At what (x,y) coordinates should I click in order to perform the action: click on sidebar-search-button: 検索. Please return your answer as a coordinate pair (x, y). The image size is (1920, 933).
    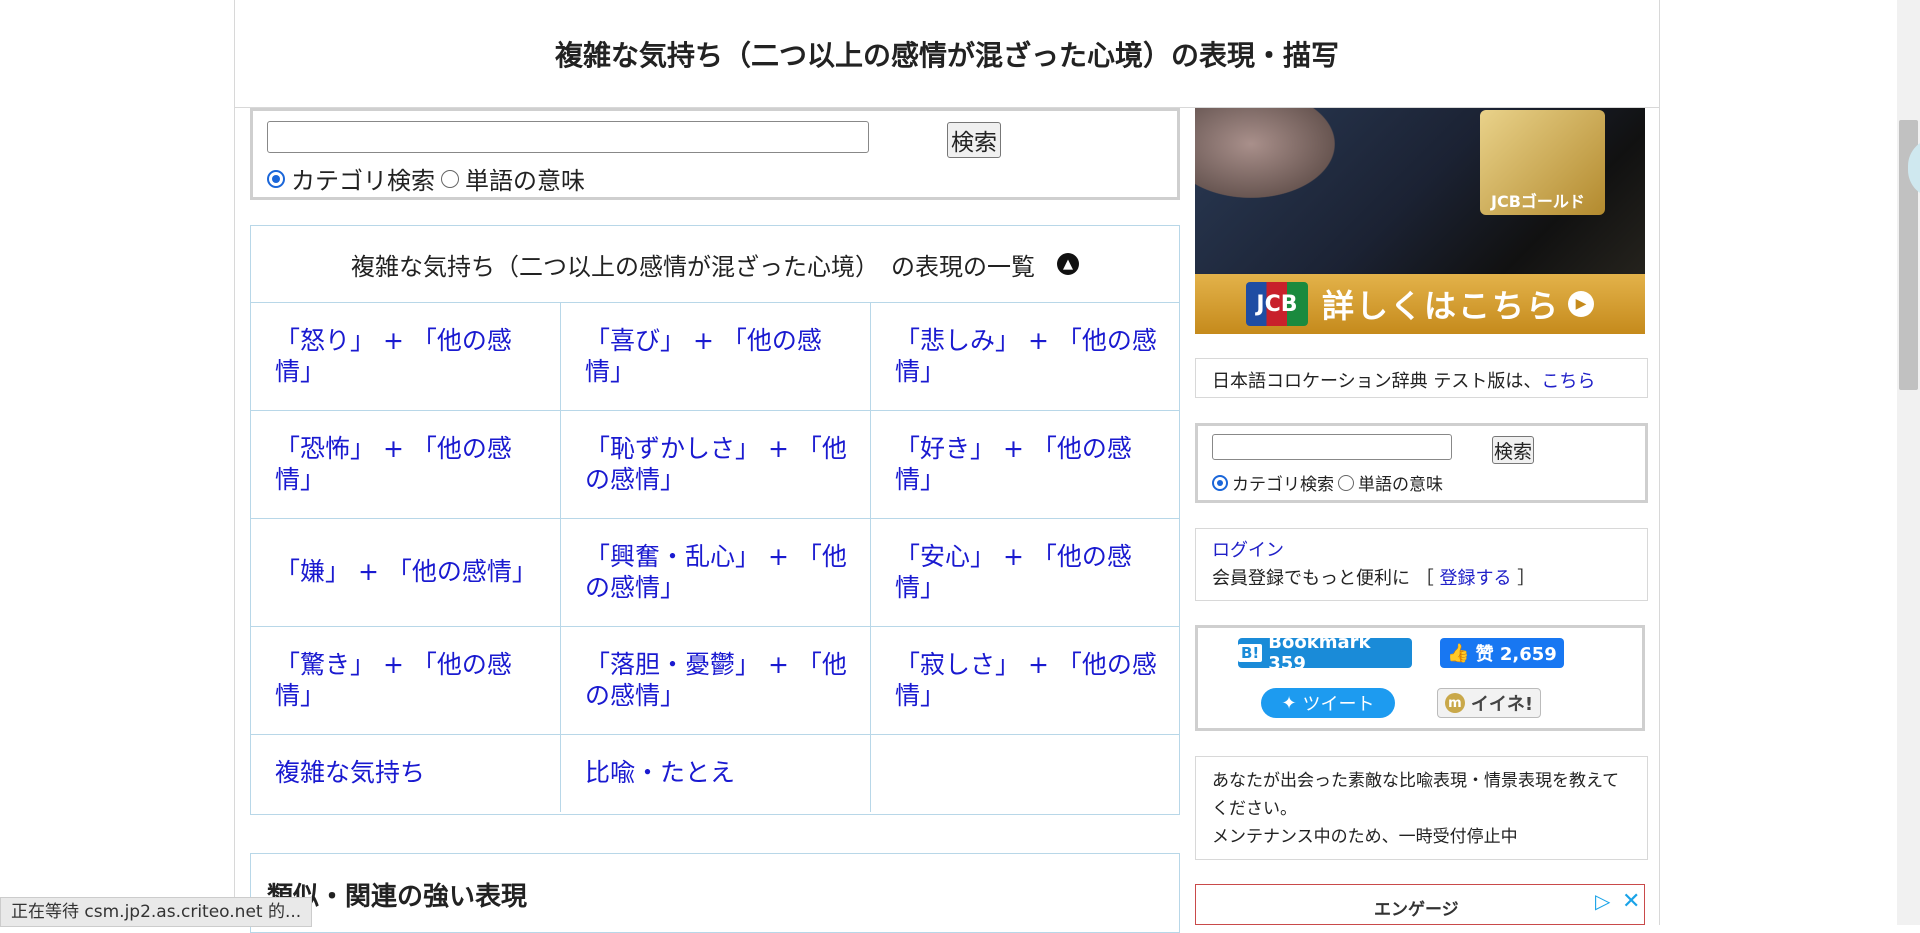
    Looking at the image, I should click on (1513, 450).